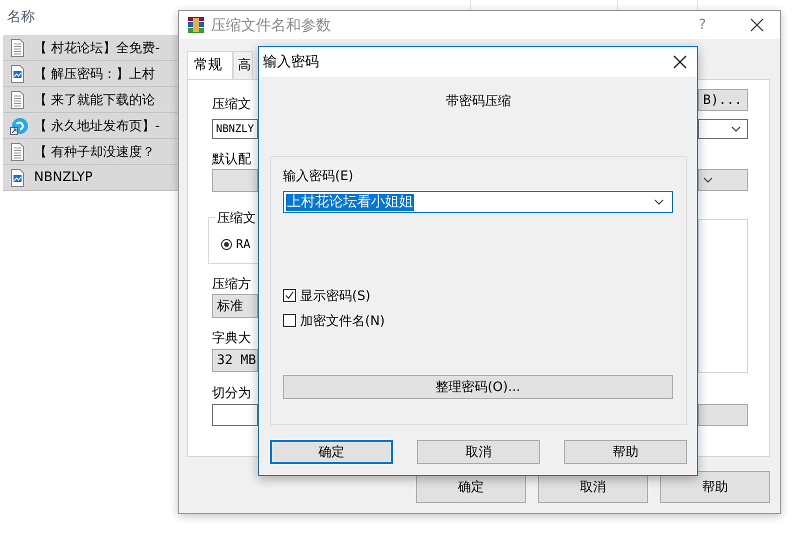 This screenshot has height=556, width=799. What do you see at coordinates (19, 125) in the screenshot?
I see `shortcut-icon` at bounding box center [19, 125].